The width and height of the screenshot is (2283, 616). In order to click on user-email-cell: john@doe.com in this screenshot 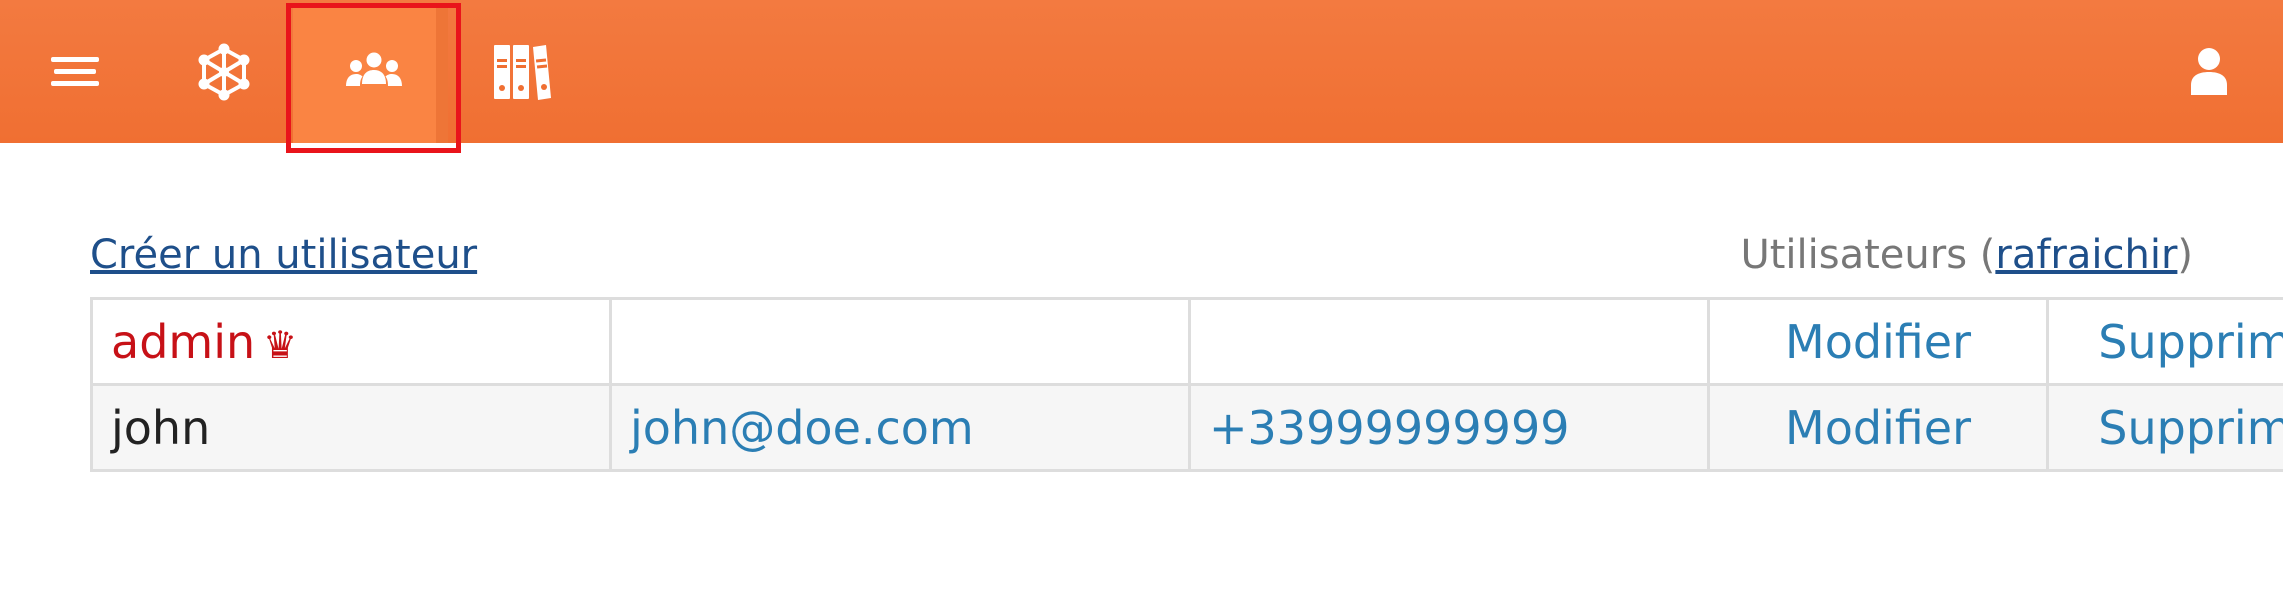, I will do `click(900, 427)`.